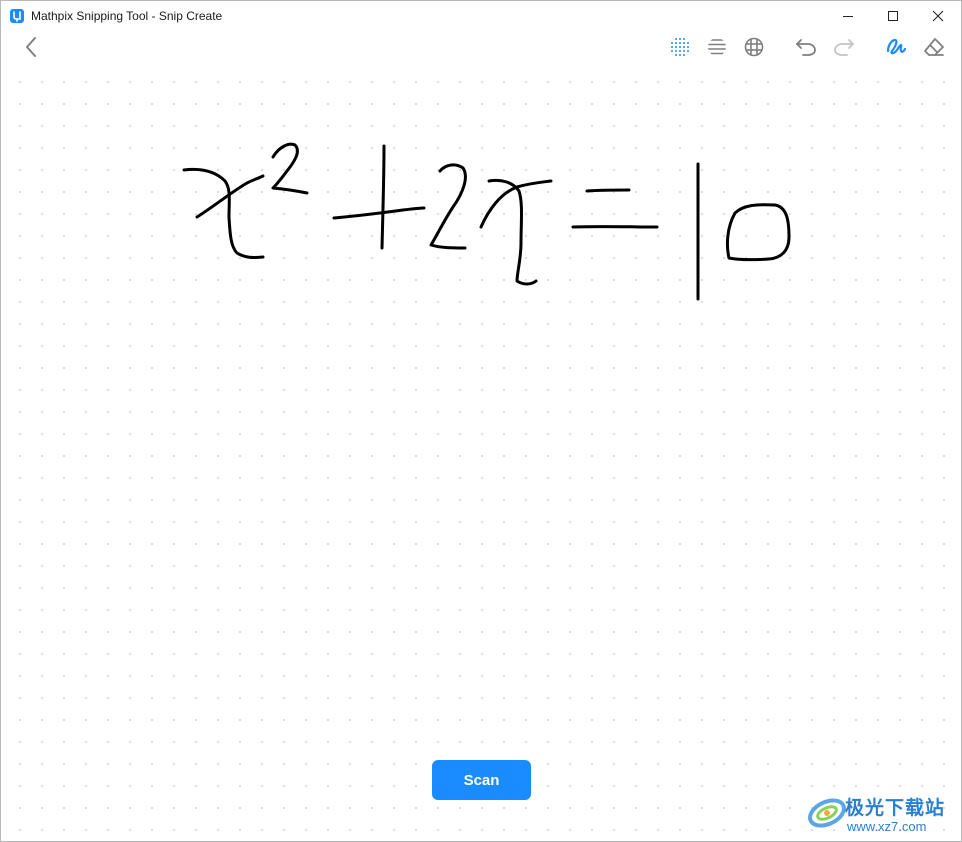 The image size is (962, 842). I want to click on dot-grid-button, so click(680, 49).